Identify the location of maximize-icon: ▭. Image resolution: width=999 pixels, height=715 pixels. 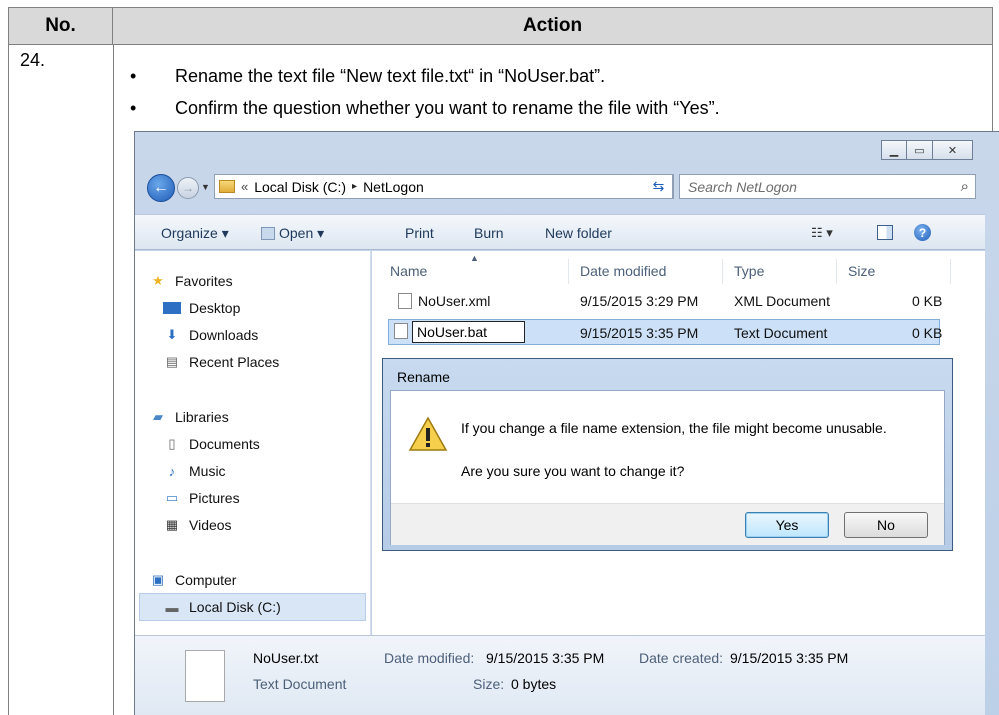
(920, 150).